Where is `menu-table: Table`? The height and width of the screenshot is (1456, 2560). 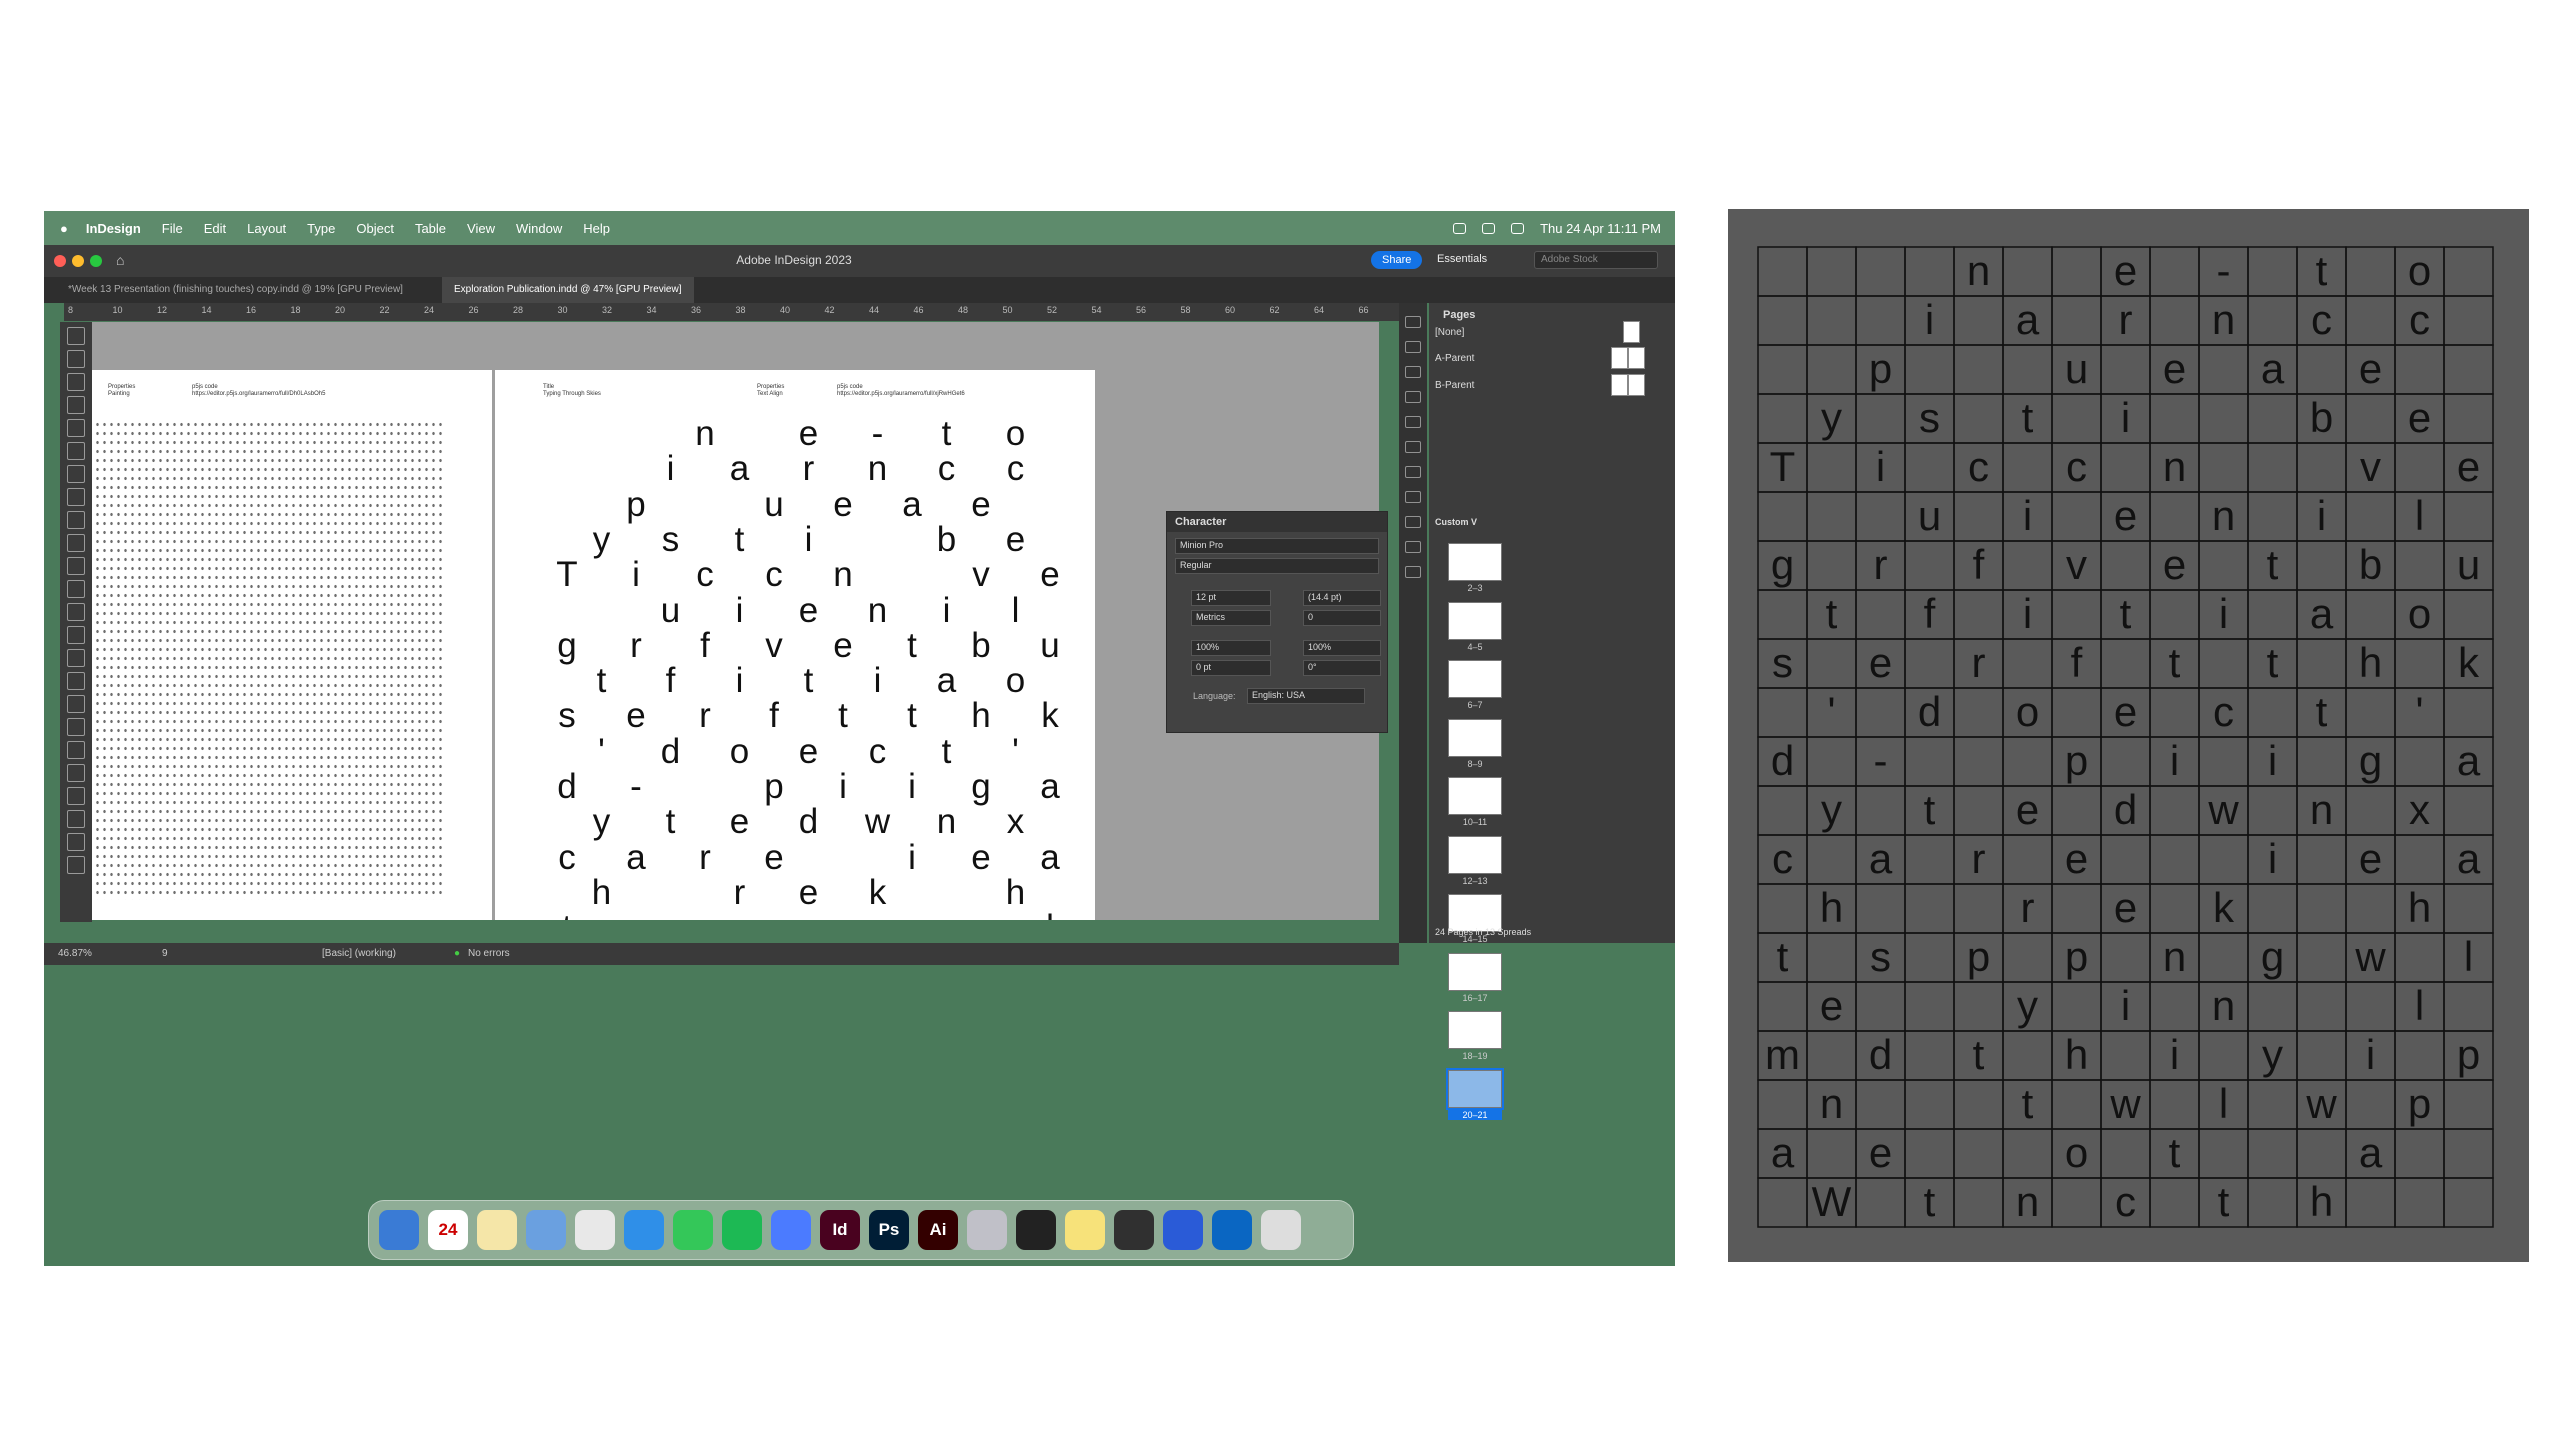 menu-table: Table is located at coordinates (430, 228).